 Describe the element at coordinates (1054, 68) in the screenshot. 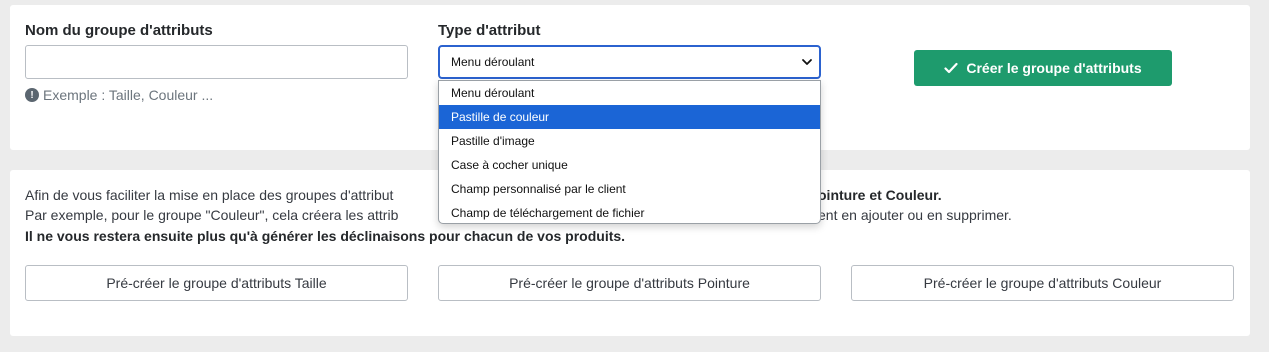

I see `create-attribute-group-label: Créer le groupe d'attributs` at that location.